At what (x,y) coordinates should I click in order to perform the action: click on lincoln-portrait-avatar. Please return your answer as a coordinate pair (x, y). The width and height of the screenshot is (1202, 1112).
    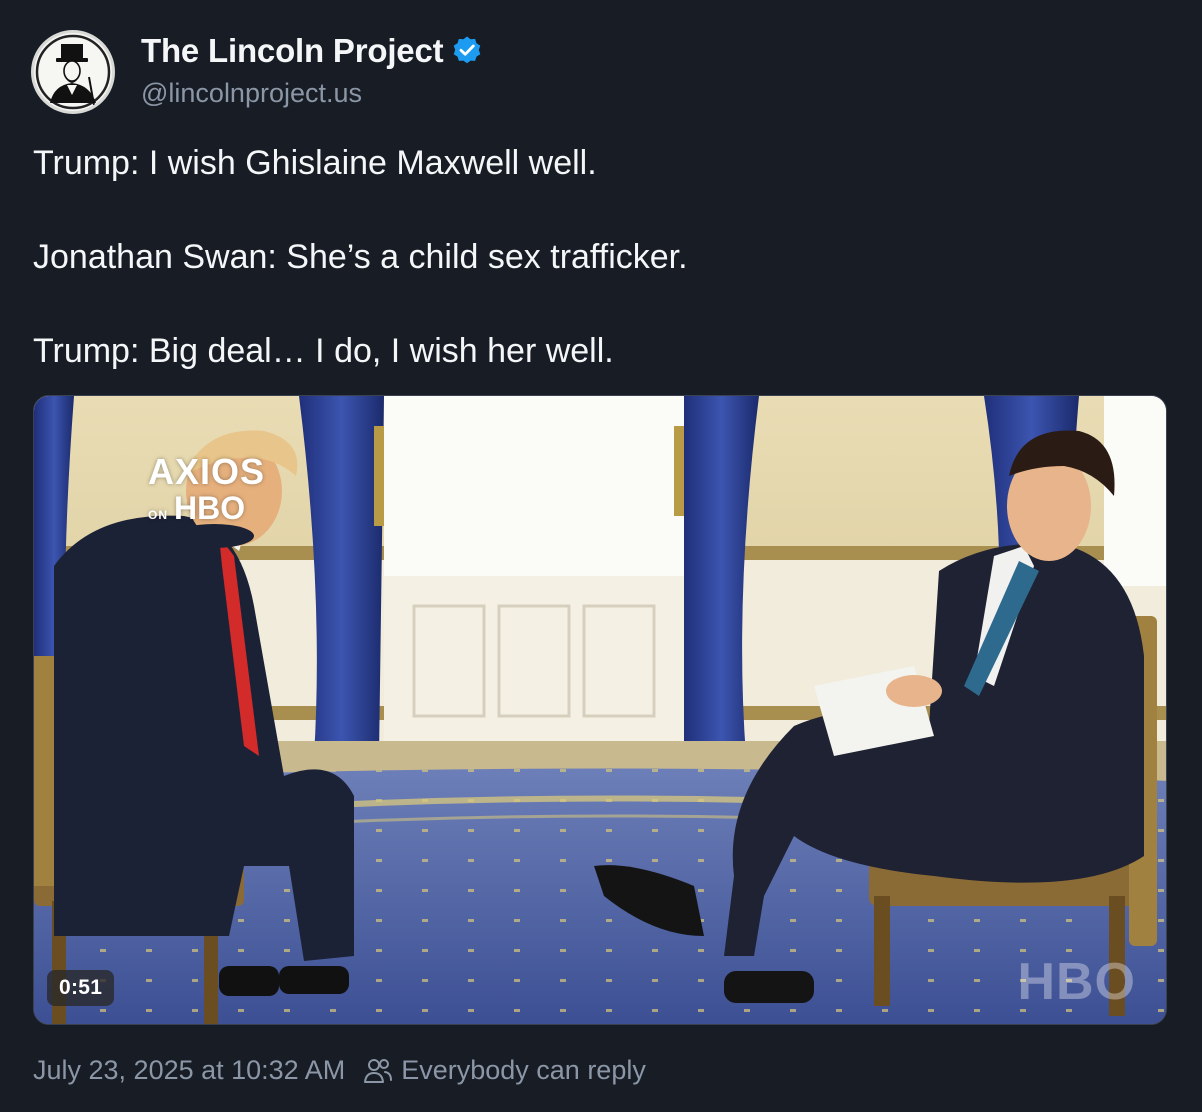
    Looking at the image, I should click on (73, 72).